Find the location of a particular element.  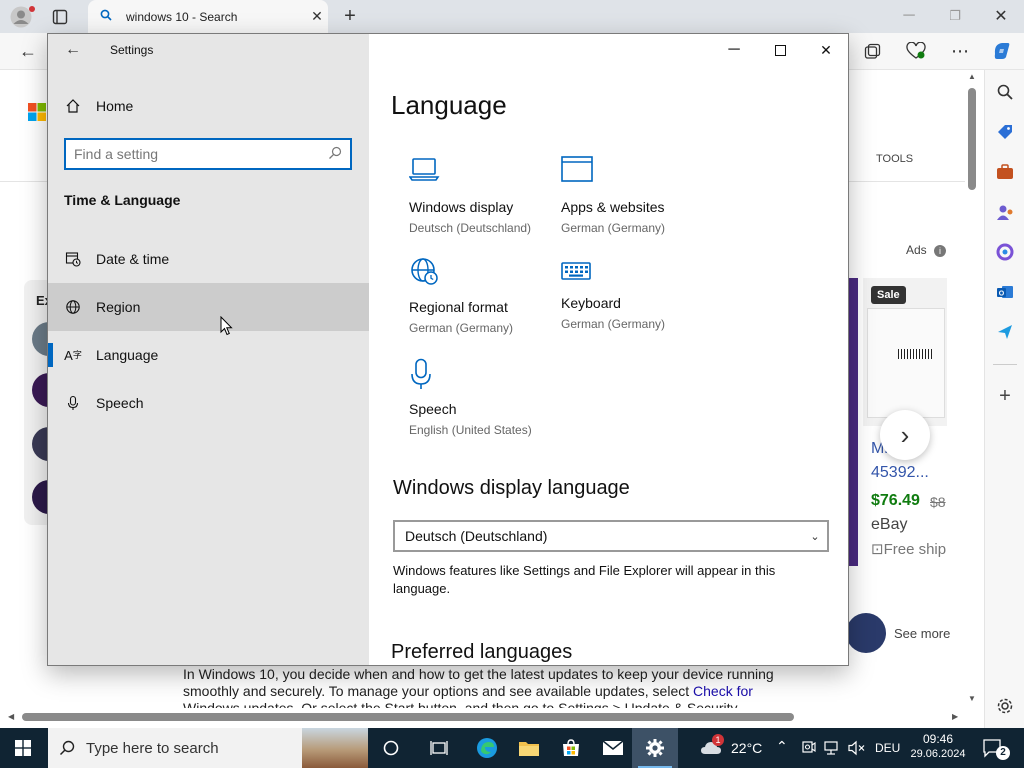

tab-title: windows 10 - Search is located at coordinates (182, 16).